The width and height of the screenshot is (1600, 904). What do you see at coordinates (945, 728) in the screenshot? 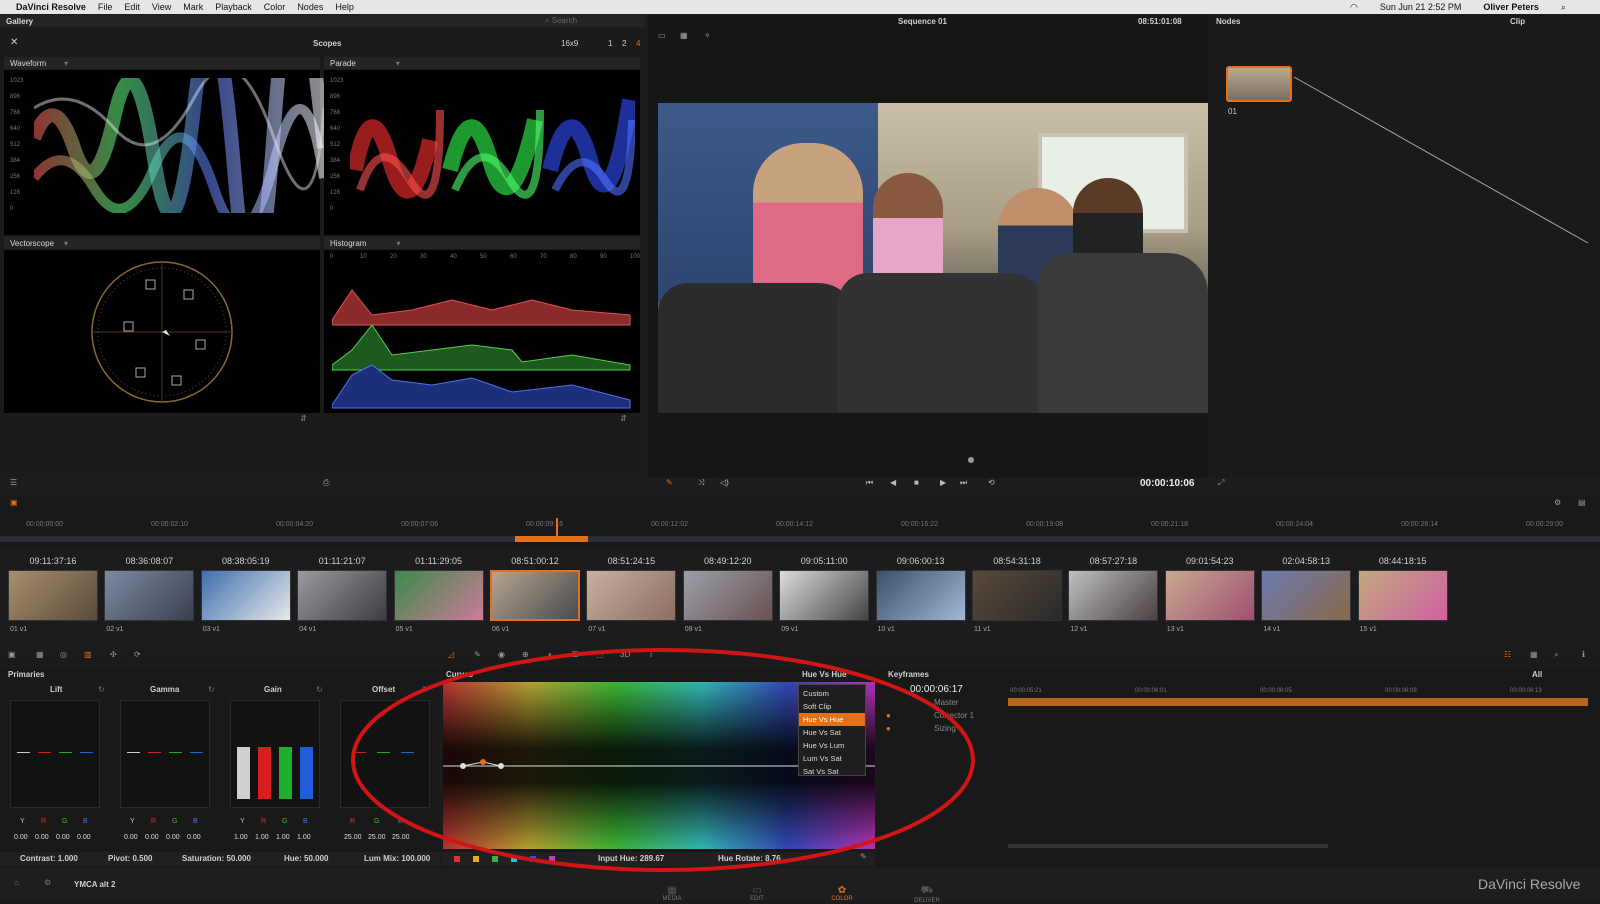
I see `track-sizing: Sizing` at bounding box center [945, 728].